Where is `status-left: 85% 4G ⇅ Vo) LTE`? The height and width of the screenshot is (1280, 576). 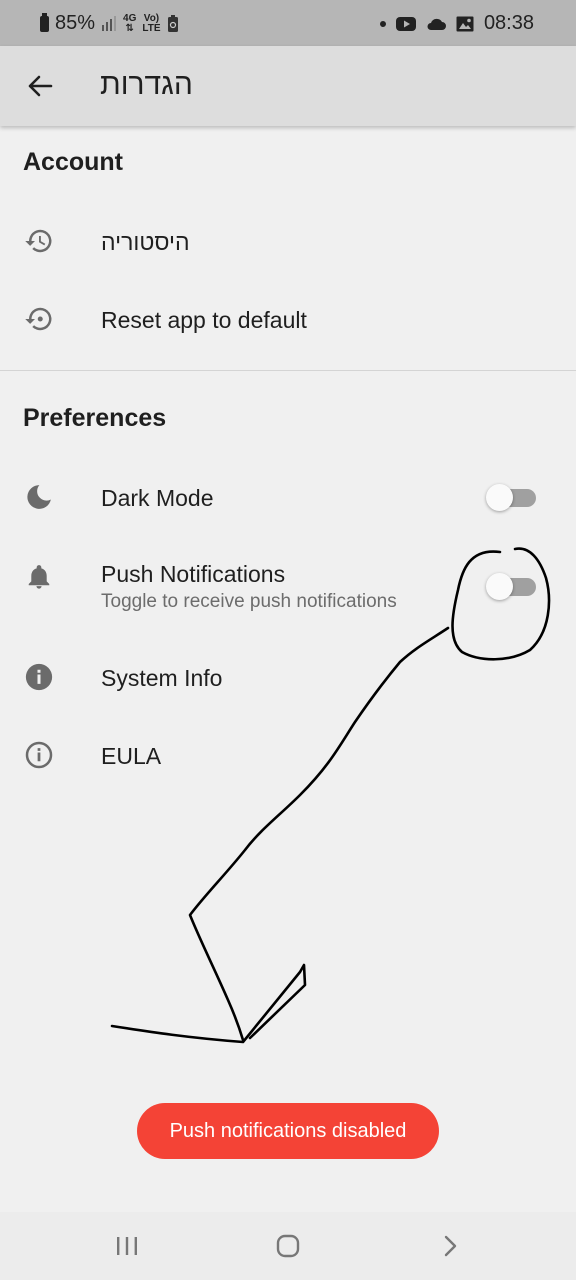 status-left: 85% 4G ⇅ Vo) LTE is located at coordinates (109, 23).